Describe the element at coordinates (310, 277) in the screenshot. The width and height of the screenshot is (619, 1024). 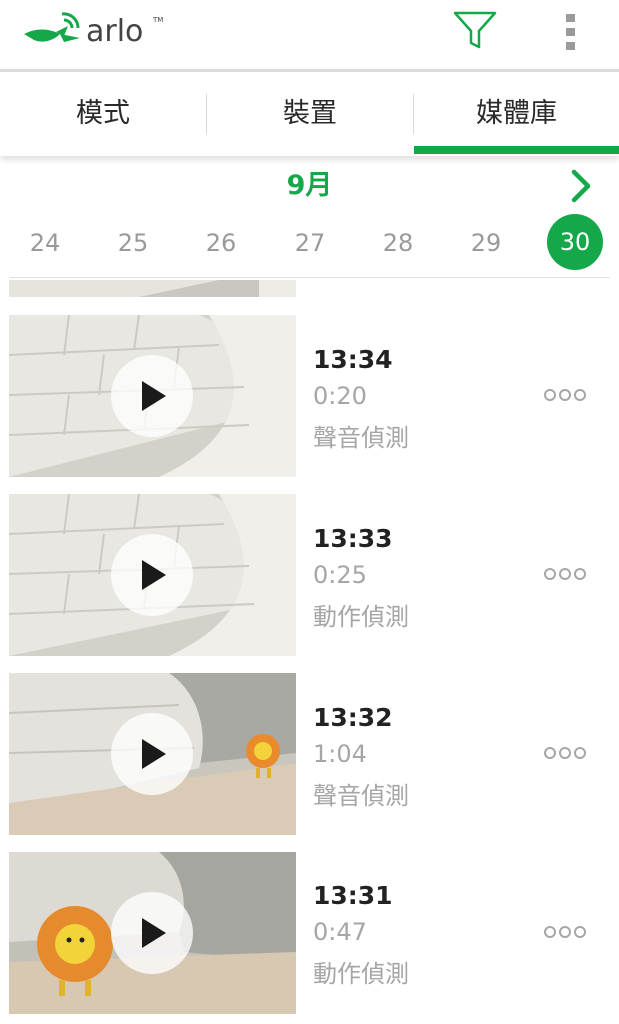
I see `calendar-divider` at that location.